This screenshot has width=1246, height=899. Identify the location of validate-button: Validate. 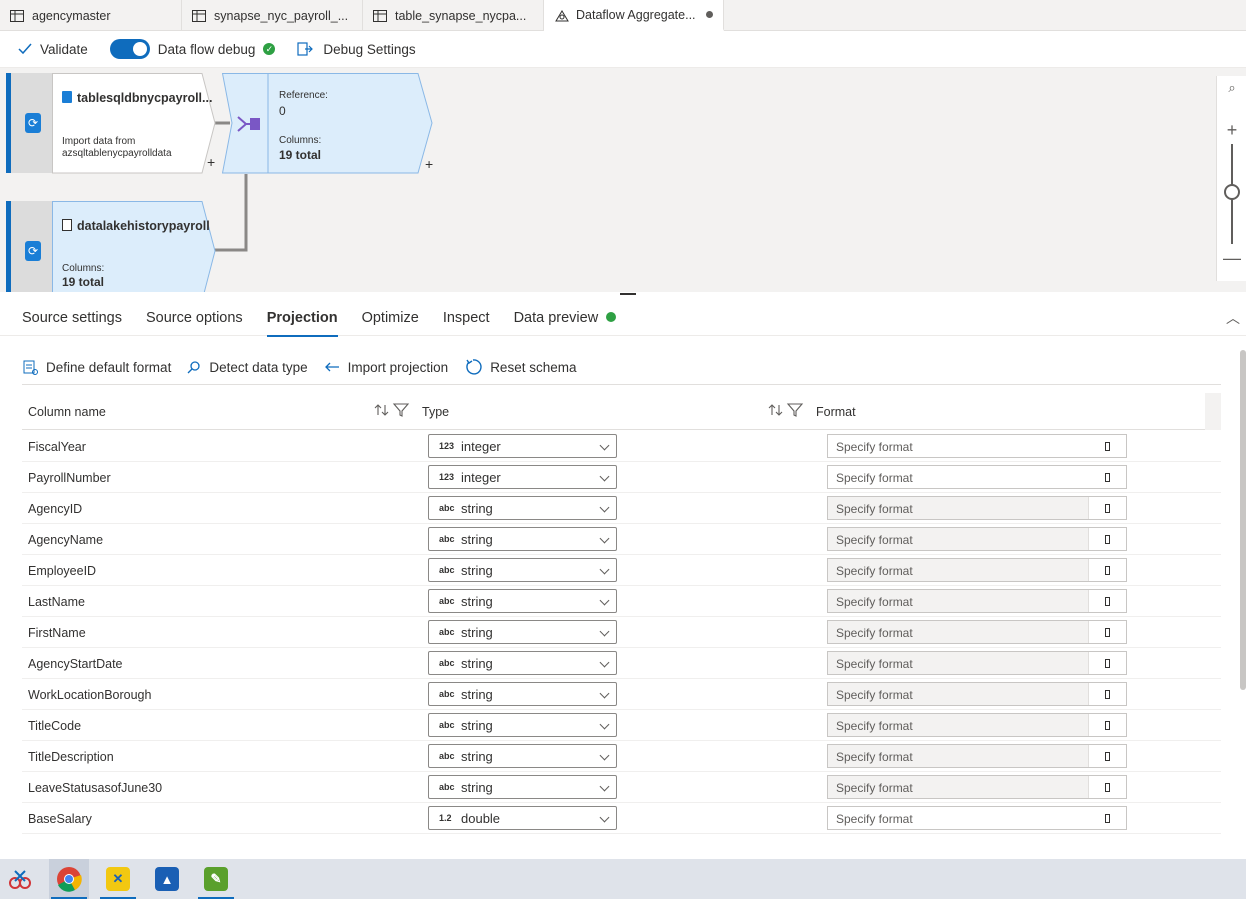
(53, 49).